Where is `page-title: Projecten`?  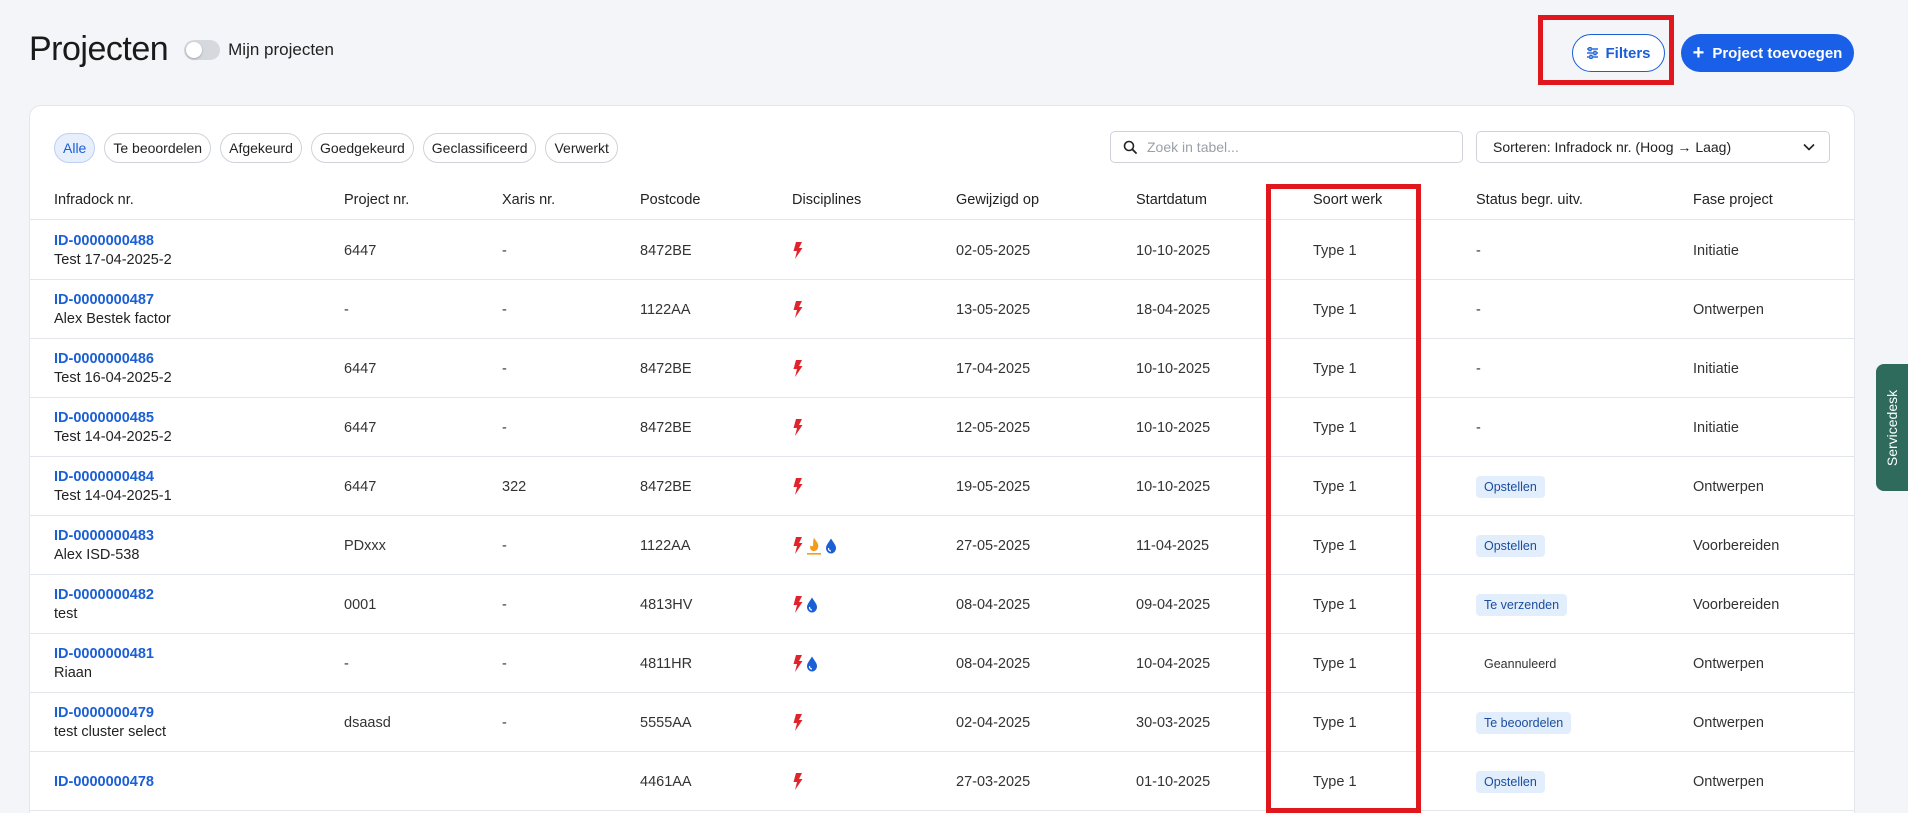 page-title: Projecten is located at coordinates (99, 49).